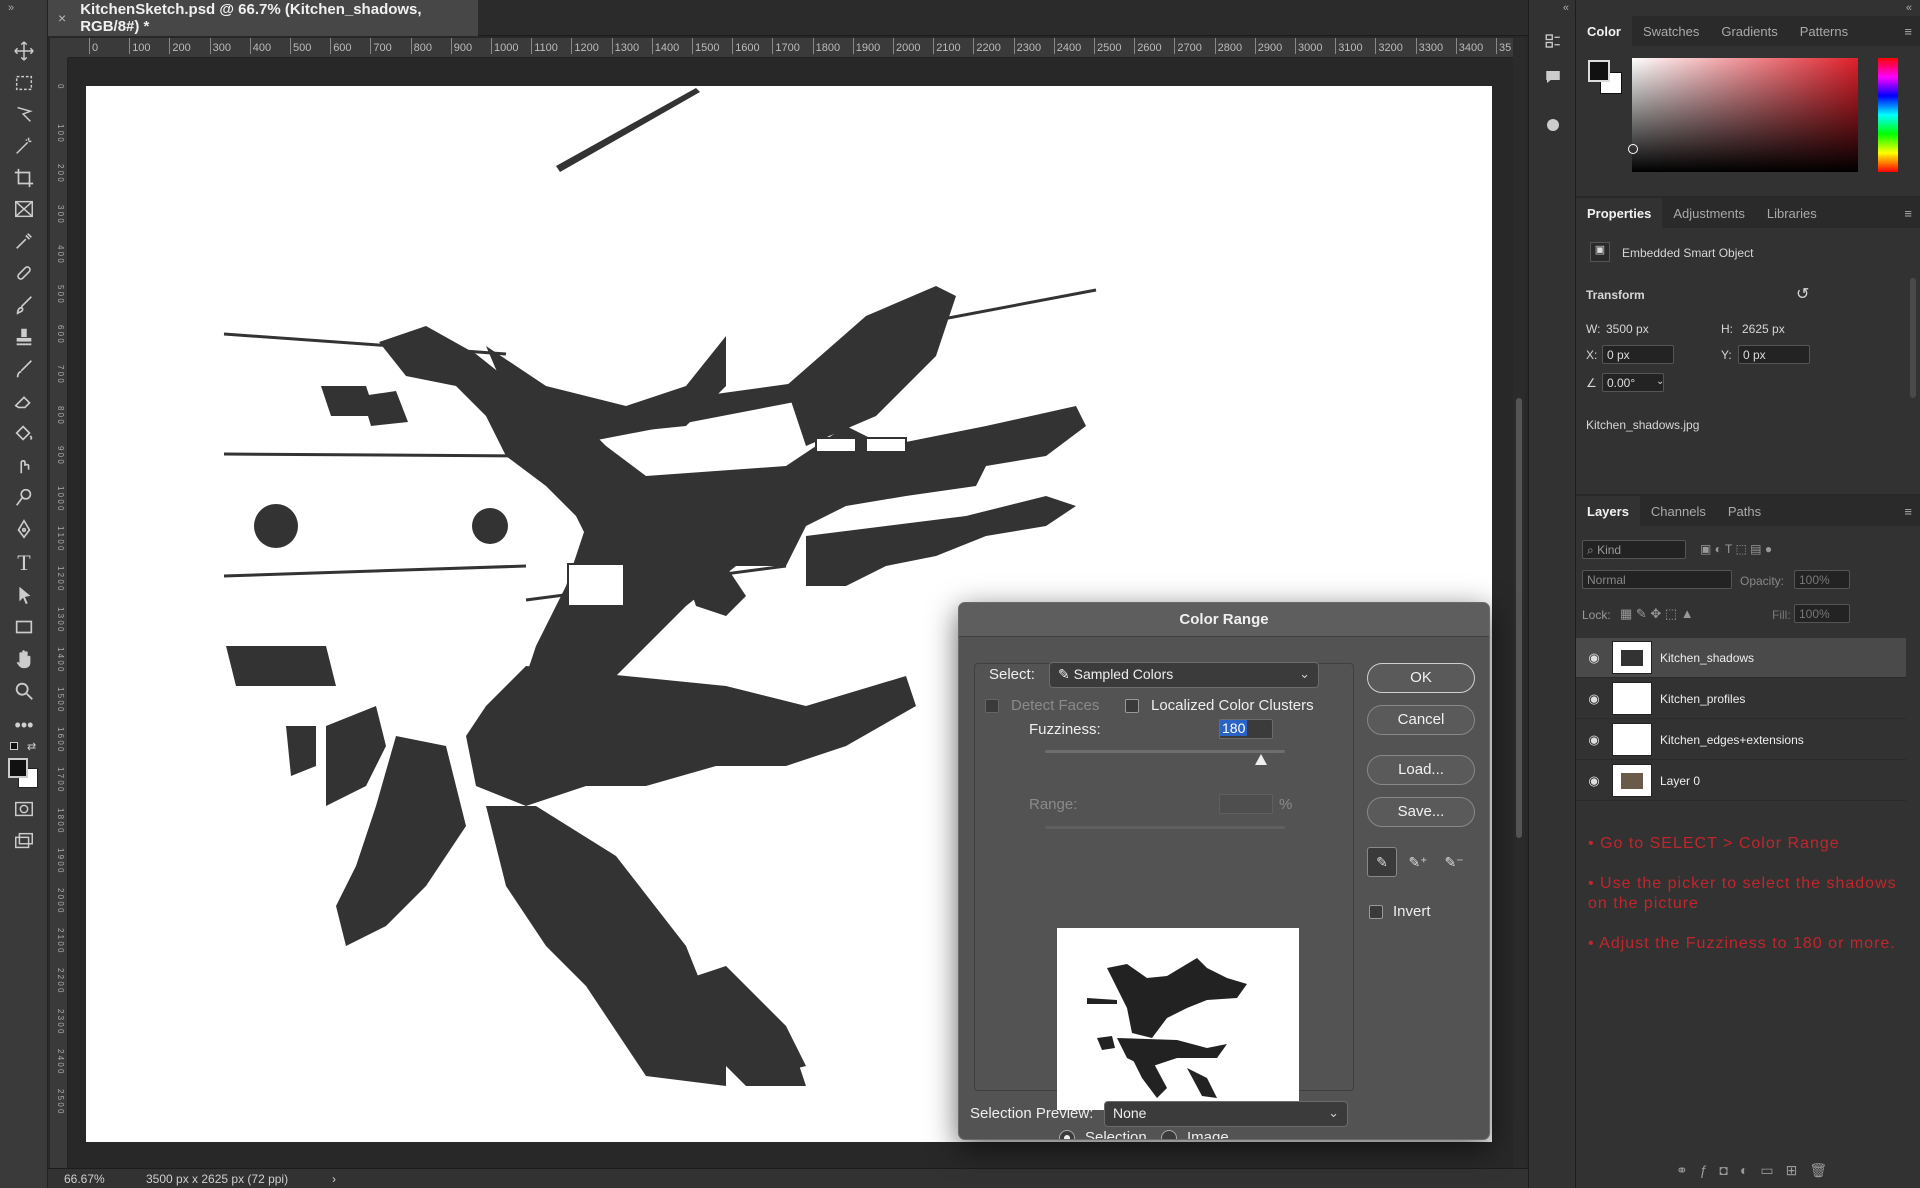 This screenshot has width=1920, height=1188. I want to click on history-icon, so click(1553, 41).